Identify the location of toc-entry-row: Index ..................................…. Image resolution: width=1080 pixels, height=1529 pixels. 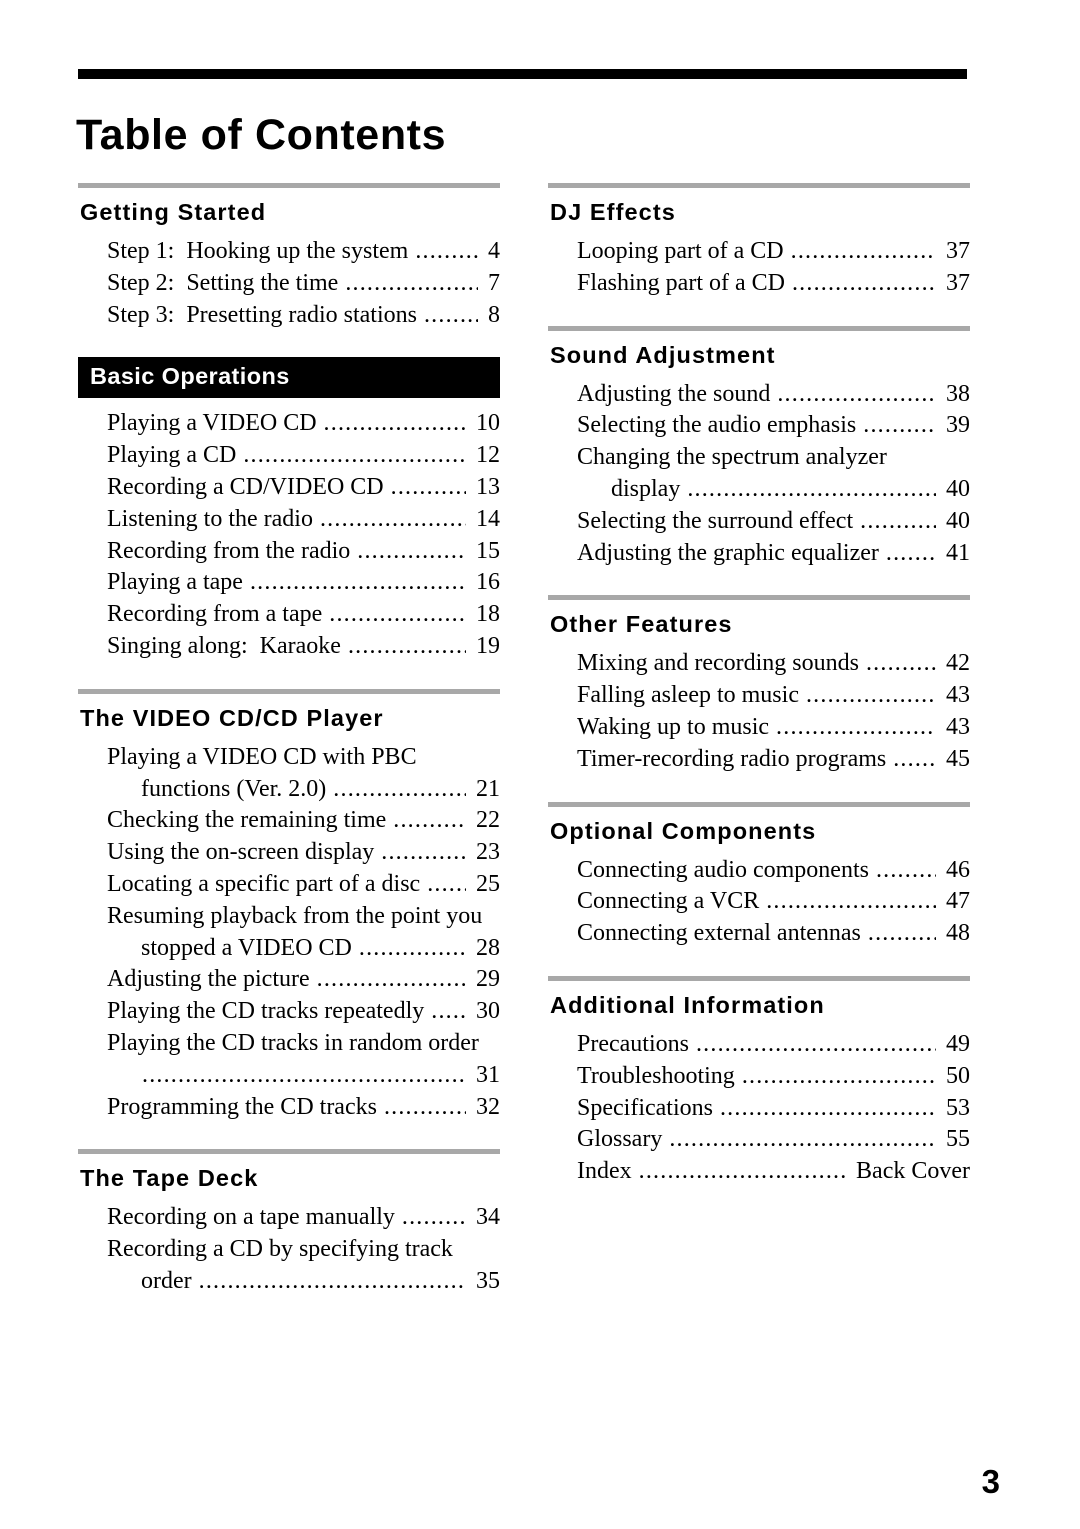
(773, 1172).